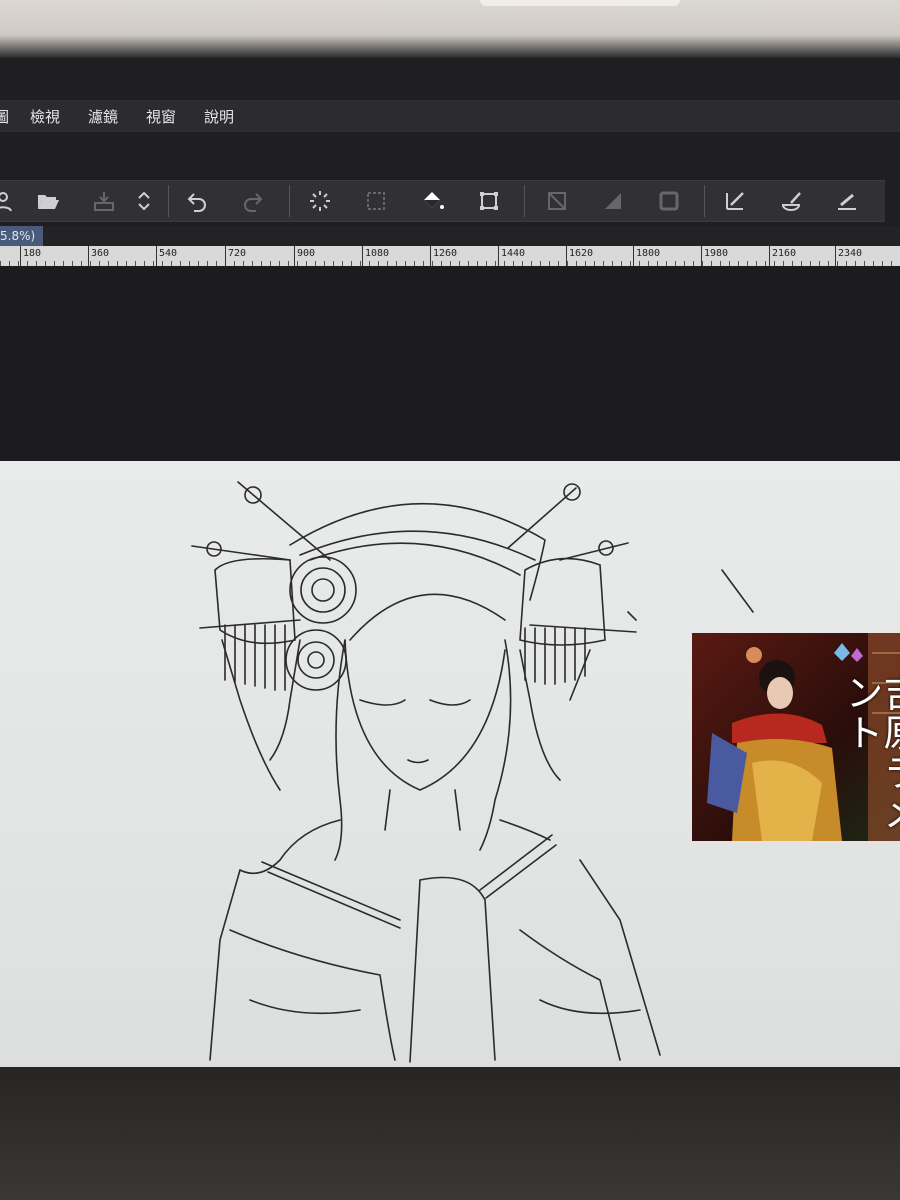 The height and width of the screenshot is (1200, 900). Describe the element at coordinates (796, 737) in the screenshot. I see `reference-artwork: 吉原ラメント` at that location.